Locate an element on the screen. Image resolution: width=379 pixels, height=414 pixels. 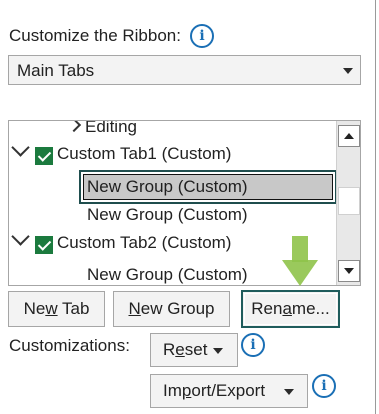
ribbon-tabs-dropdown: Main Tabs is located at coordinates (184, 70).